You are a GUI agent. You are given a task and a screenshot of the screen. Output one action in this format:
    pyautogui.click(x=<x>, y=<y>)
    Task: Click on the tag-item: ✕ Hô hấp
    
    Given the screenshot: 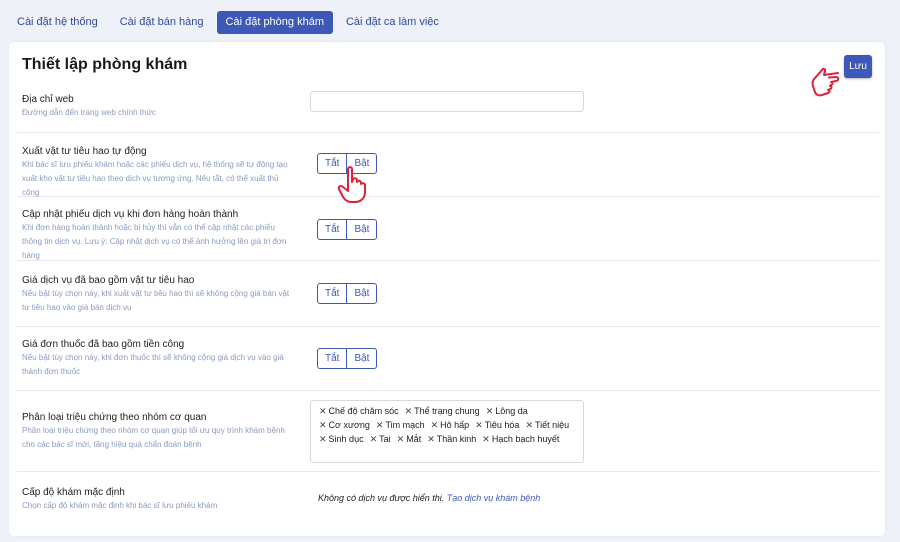 What is the action you would take?
    pyautogui.click(x=450, y=425)
    